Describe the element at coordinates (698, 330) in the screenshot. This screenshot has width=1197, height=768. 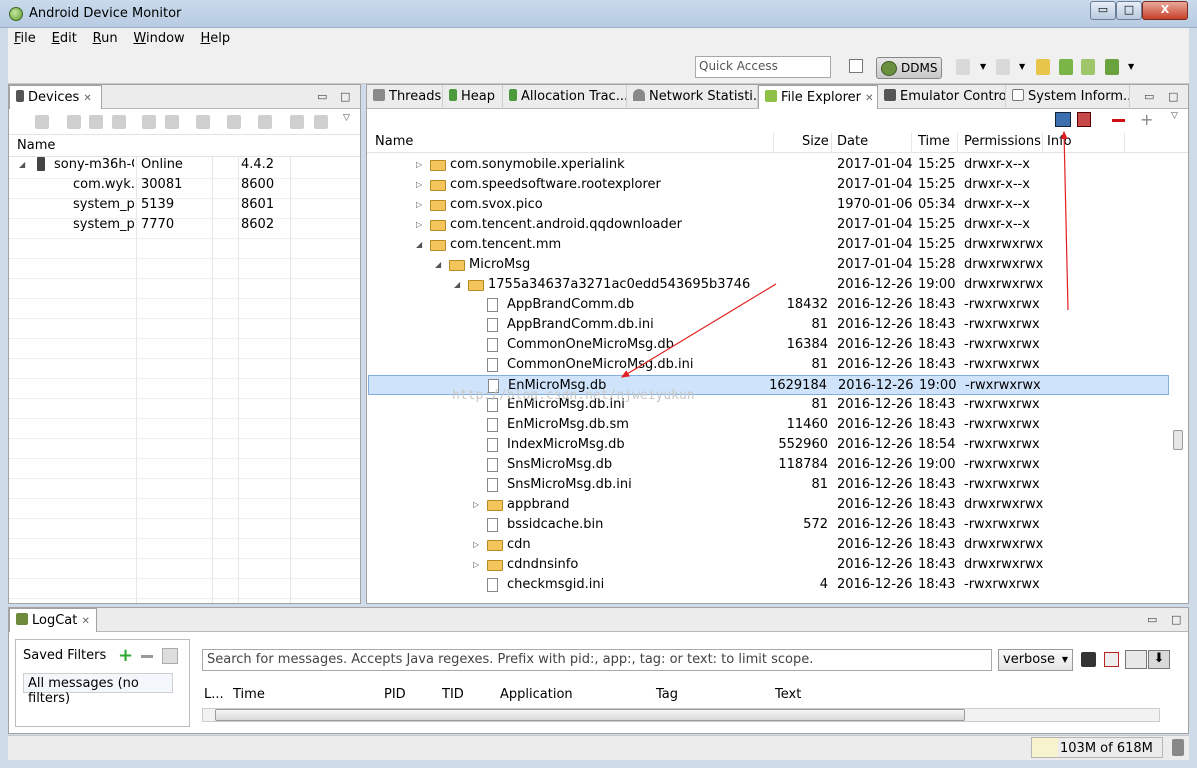
I see `arrow-to-file` at that location.